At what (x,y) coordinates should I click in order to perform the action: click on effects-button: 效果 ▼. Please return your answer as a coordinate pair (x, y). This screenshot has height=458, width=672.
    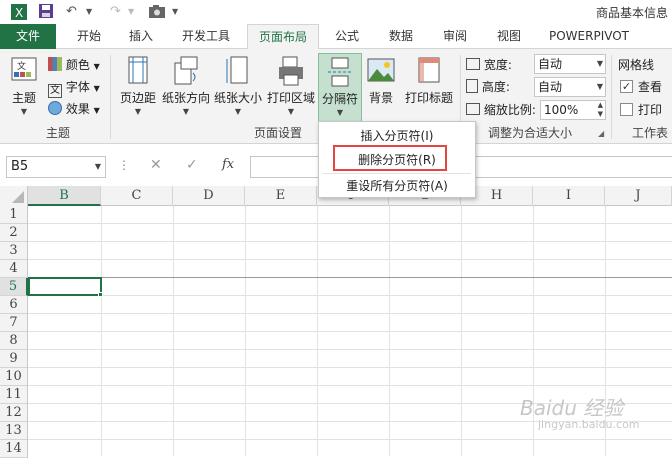
    Looking at the image, I should click on (74, 109).